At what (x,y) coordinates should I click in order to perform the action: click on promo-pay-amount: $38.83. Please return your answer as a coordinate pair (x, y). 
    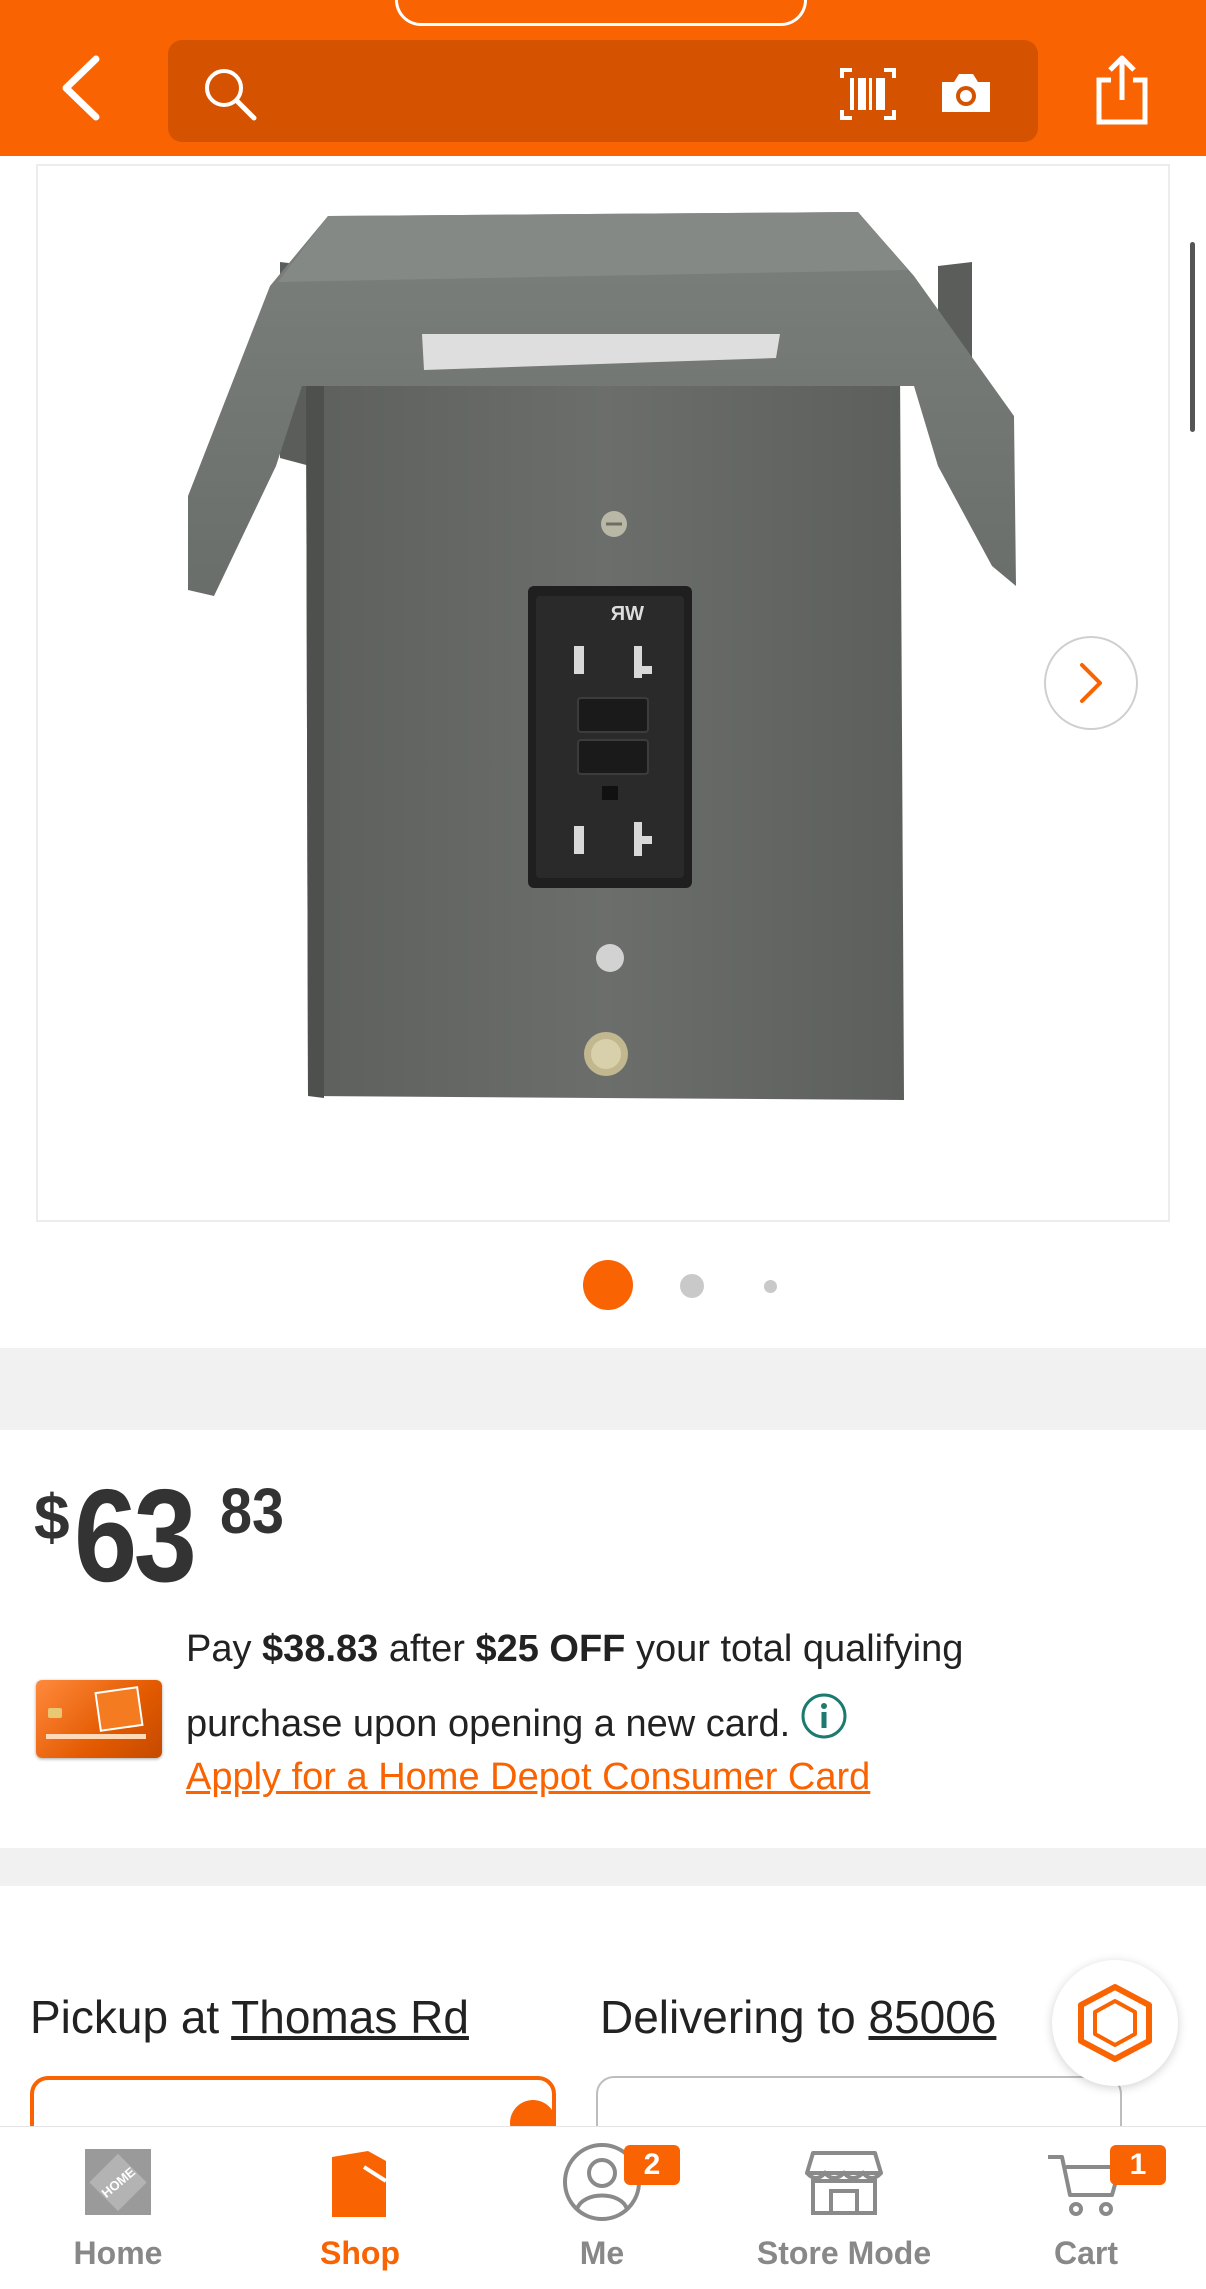
    Looking at the image, I should click on (320, 1649).